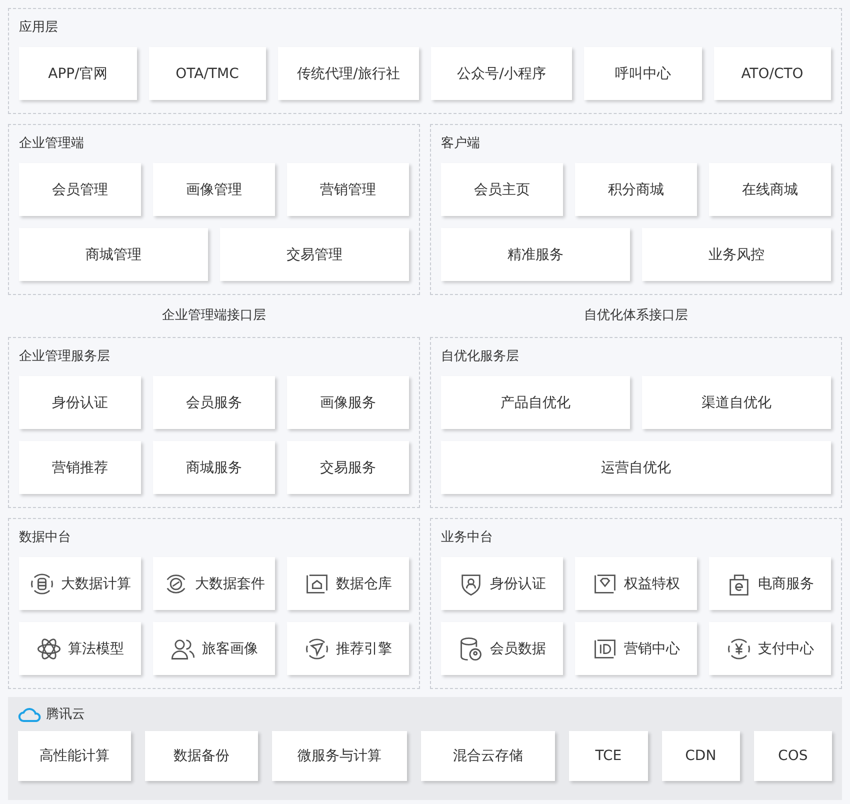 The height and width of the screenshot is (804, 850). Describe the element at coordinates (636, 189) in the screenshot. I see `module-label: 积分商城` at that location.